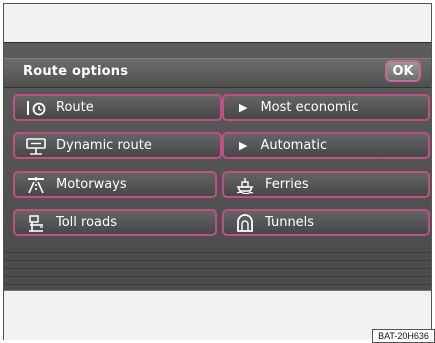 The image size is (435, 343). Describe the element at coordinates (245, 222) in the screenshot. I see `tunnel-icon` at that location.